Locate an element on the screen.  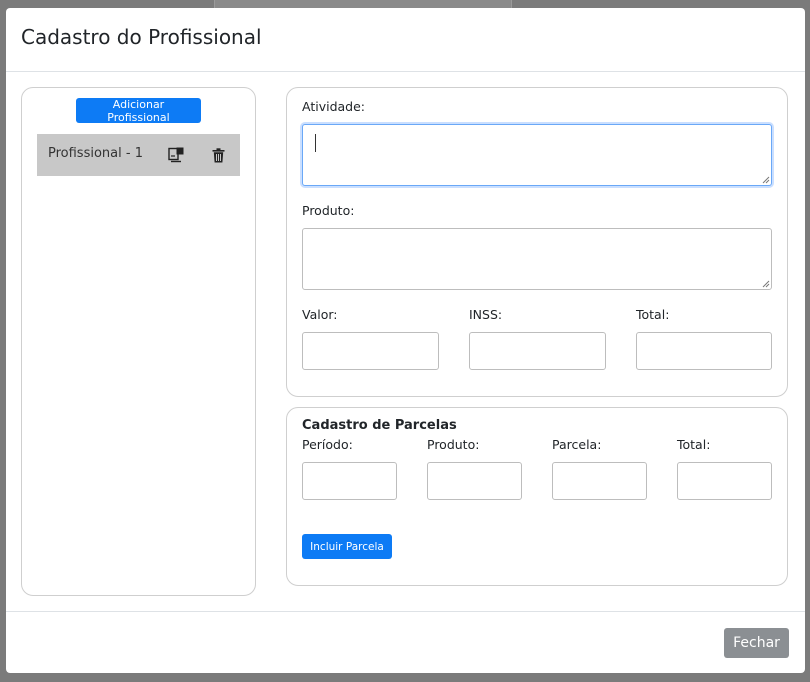
parcela-total-input is located at coordinates (724, 481).